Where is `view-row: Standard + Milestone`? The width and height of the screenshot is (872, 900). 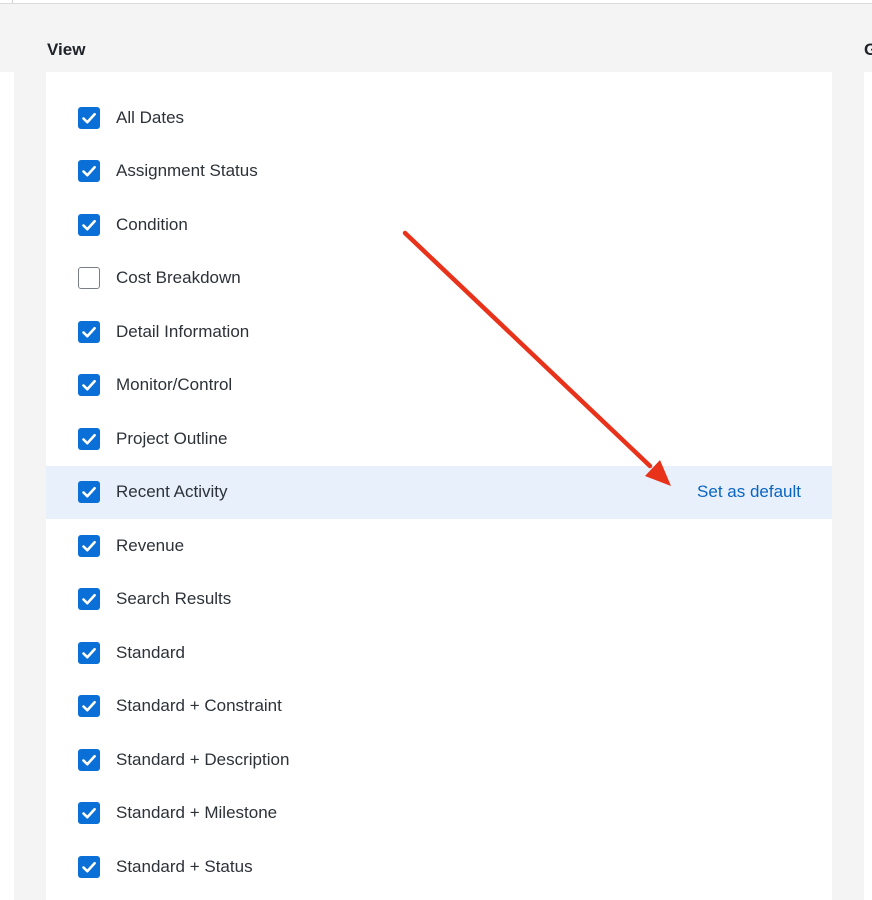
view-row: Standard + Milestone is located at coordinates (439, 814).